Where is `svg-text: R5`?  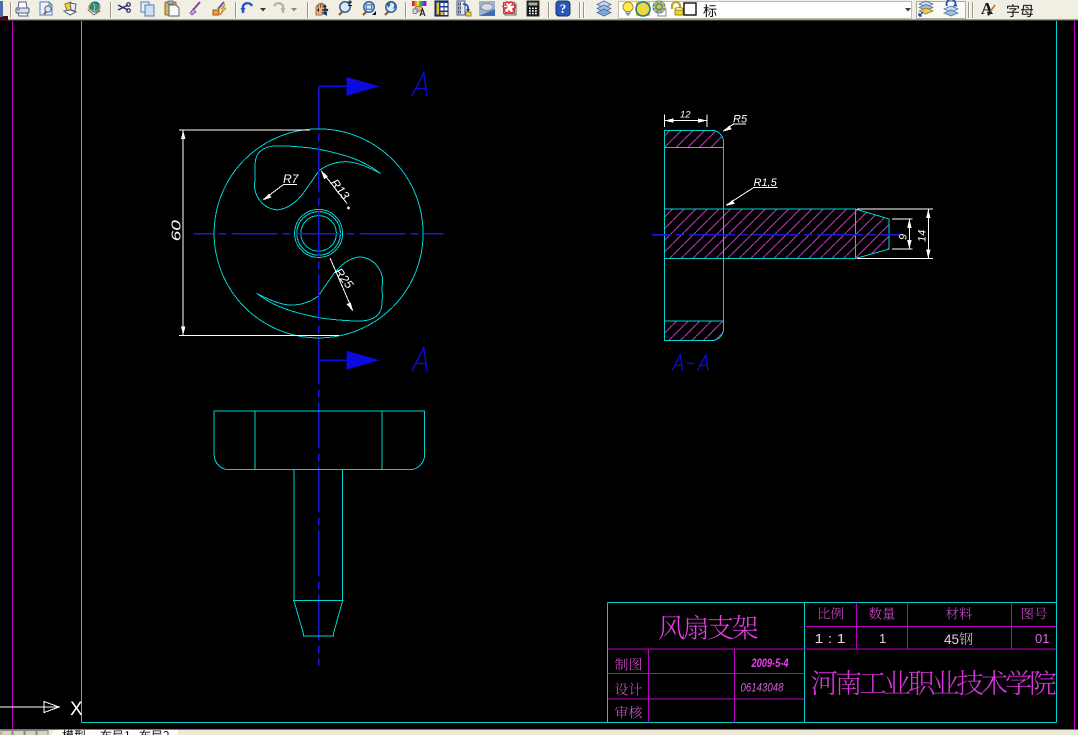
svg-text: R5 is located at coordinates (740, 120).